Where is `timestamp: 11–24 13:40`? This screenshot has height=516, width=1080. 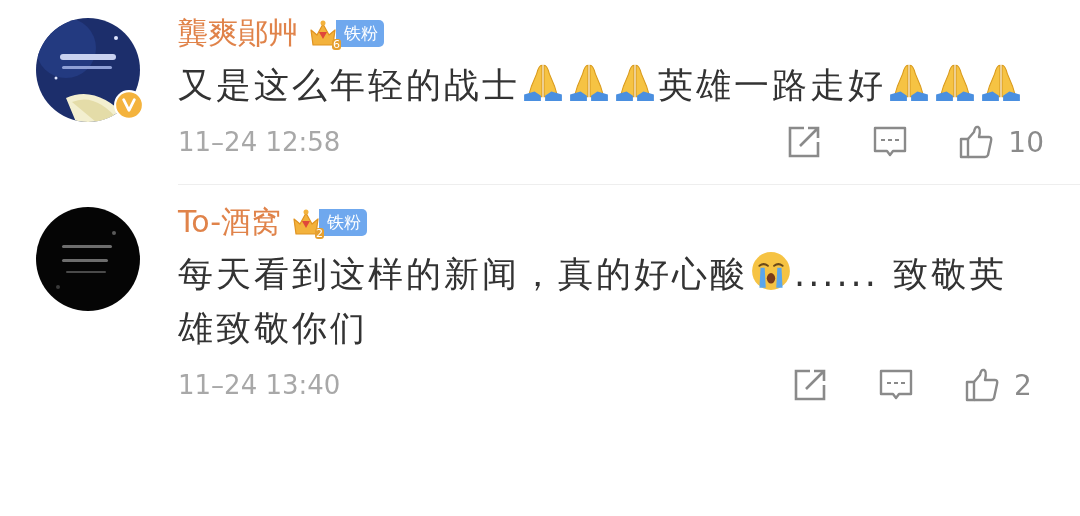 timestamp: 11–24 13:40 is located at coordinates (259, 385).